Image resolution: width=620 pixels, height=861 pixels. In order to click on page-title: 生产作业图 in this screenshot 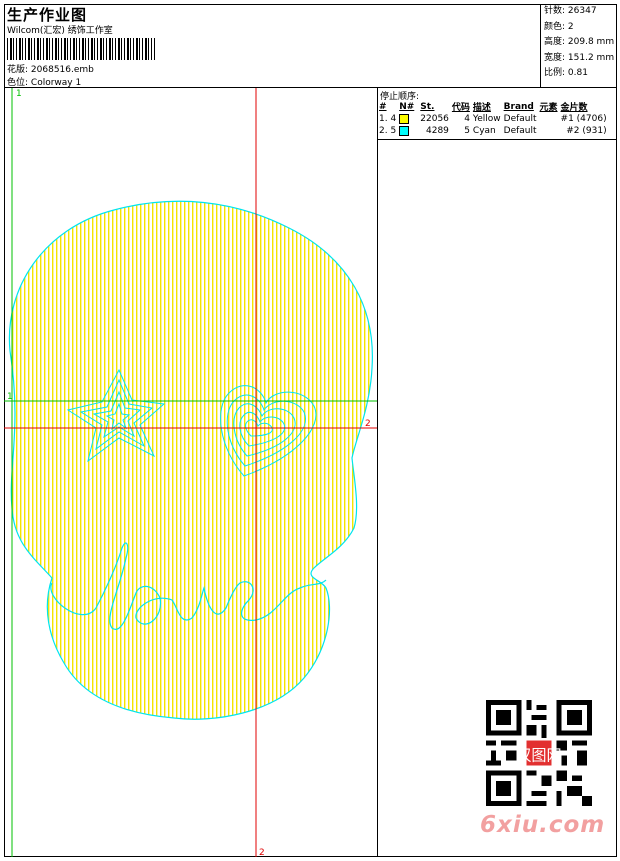, I will do `click(47, 15)`.